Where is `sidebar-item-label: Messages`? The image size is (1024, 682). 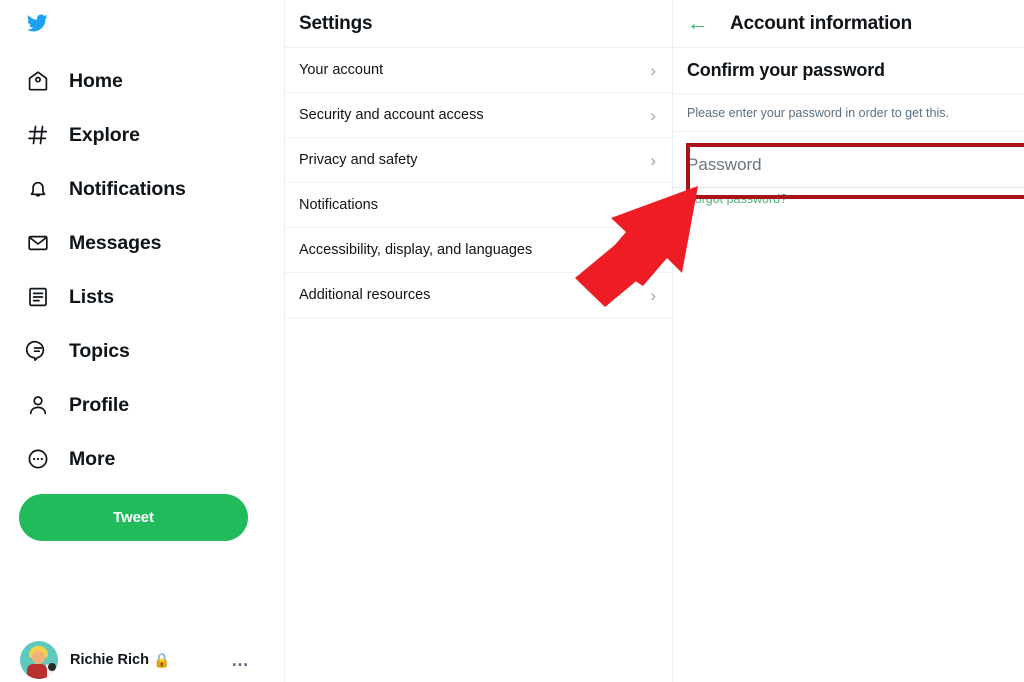
sidebar-item-label: Messages is located at coordinates (115, 242).